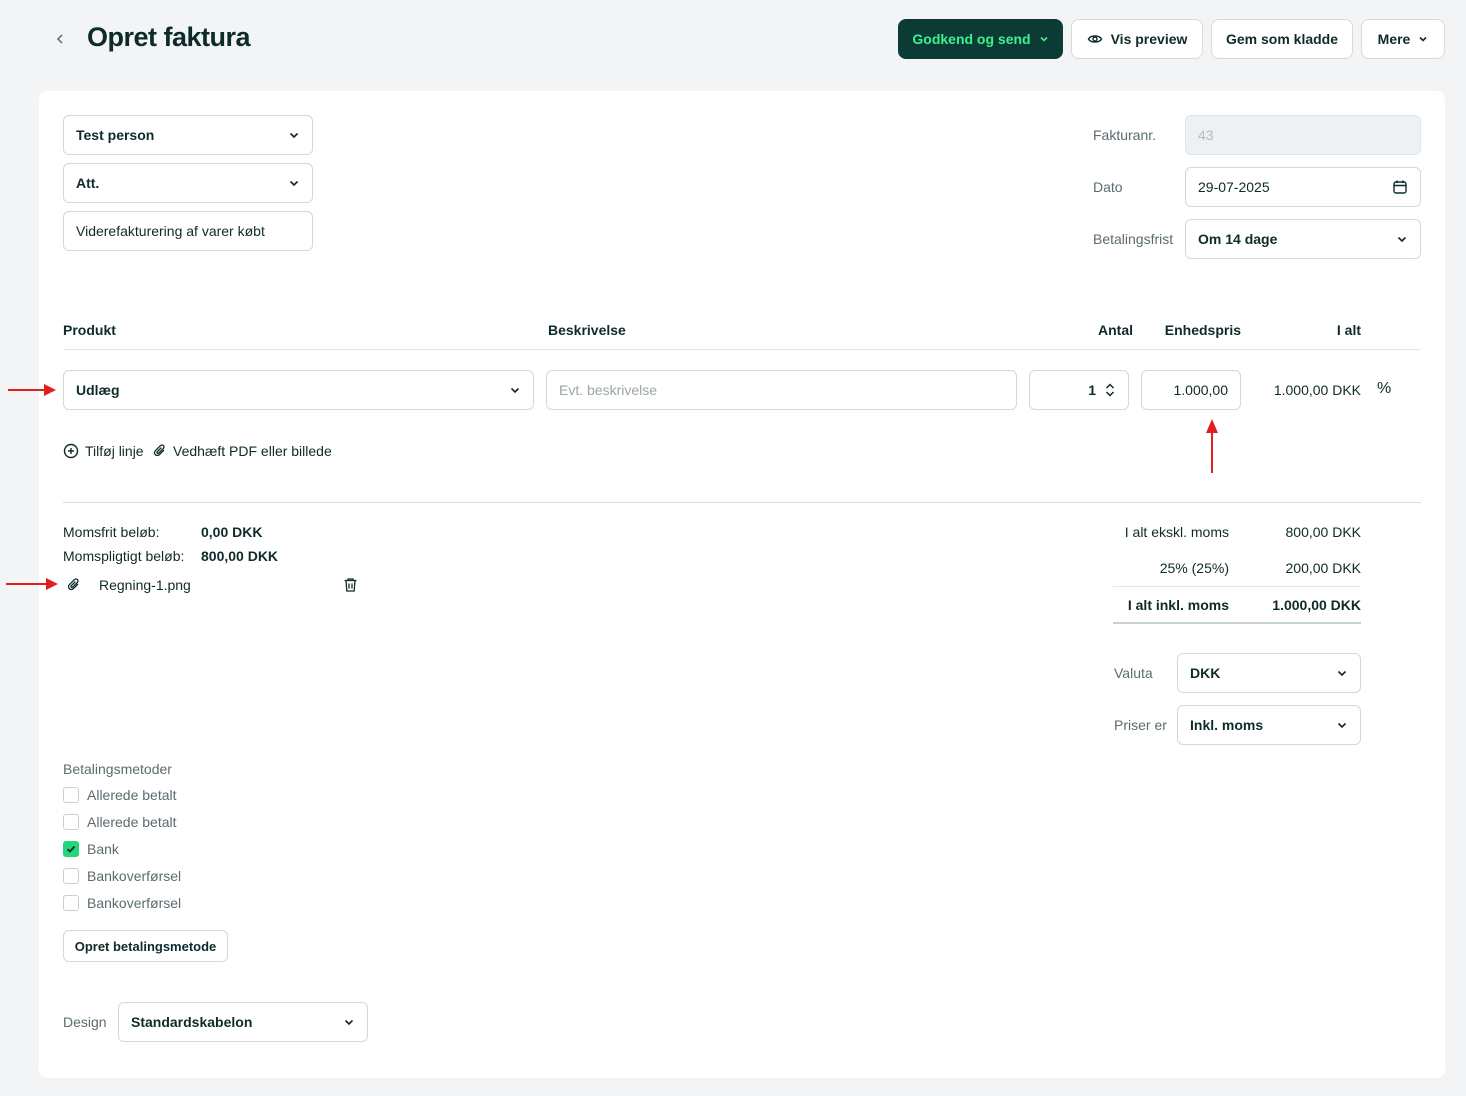  I want to click on exempt-amount-value: 0,00 DKK, so click(232, 532).